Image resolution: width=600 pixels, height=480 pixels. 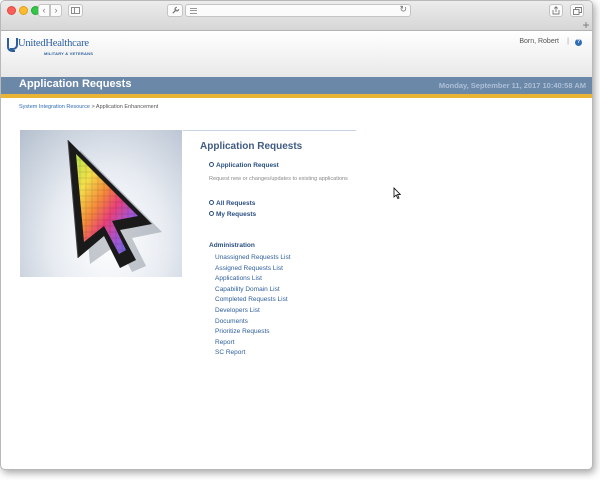 I want to click on admin-link-unassigned-requests-list: Unassigned Requests List, so click(x=253, y=258).